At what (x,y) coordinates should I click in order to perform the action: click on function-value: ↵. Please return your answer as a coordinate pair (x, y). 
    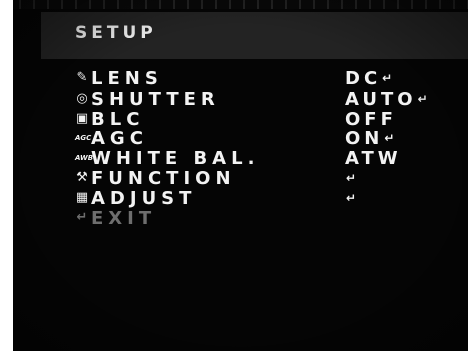
    Looking at the image, I should click on (350, 178).